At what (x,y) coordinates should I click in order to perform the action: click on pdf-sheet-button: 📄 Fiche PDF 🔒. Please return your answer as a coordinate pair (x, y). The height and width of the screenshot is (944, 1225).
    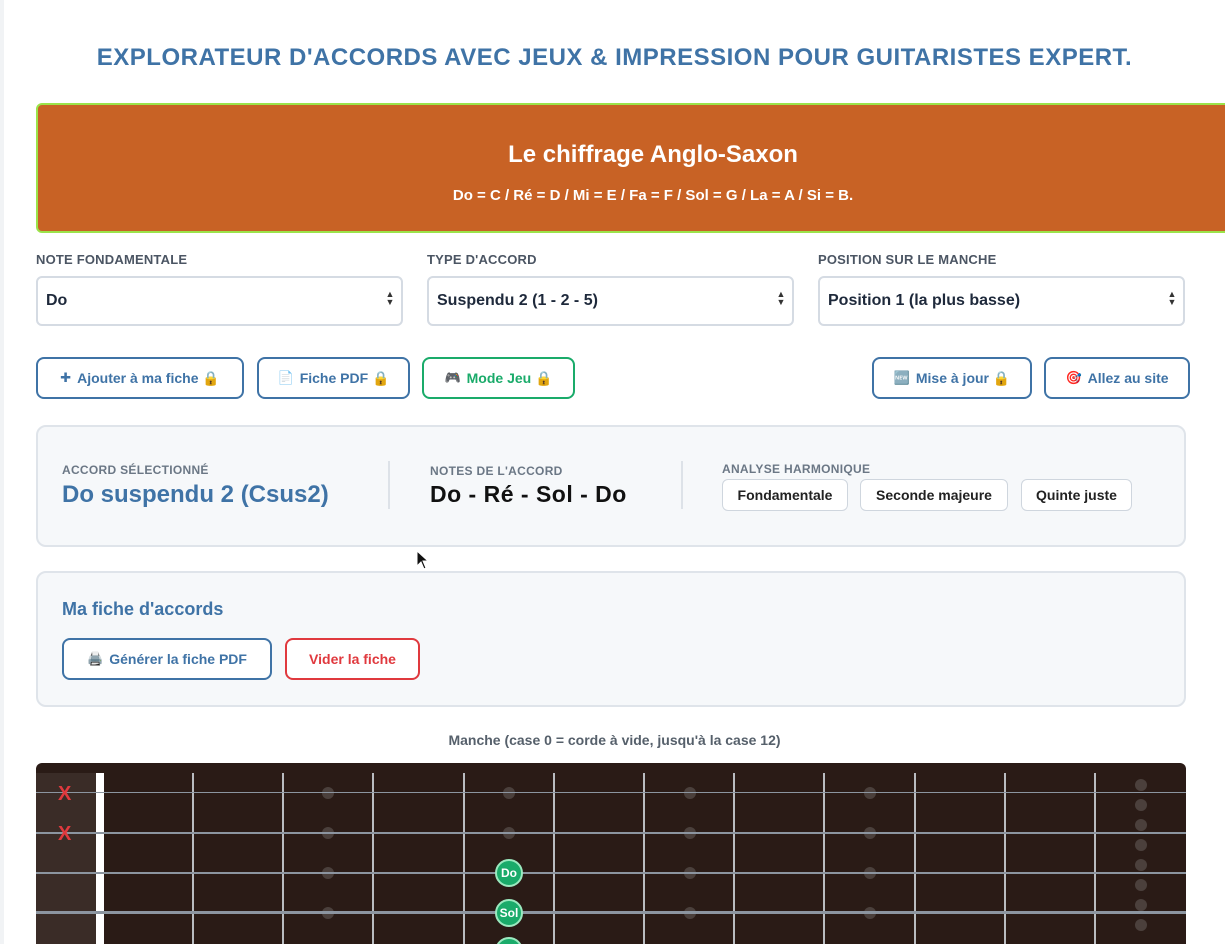
    Looking at the image, I should click on (333, 378).